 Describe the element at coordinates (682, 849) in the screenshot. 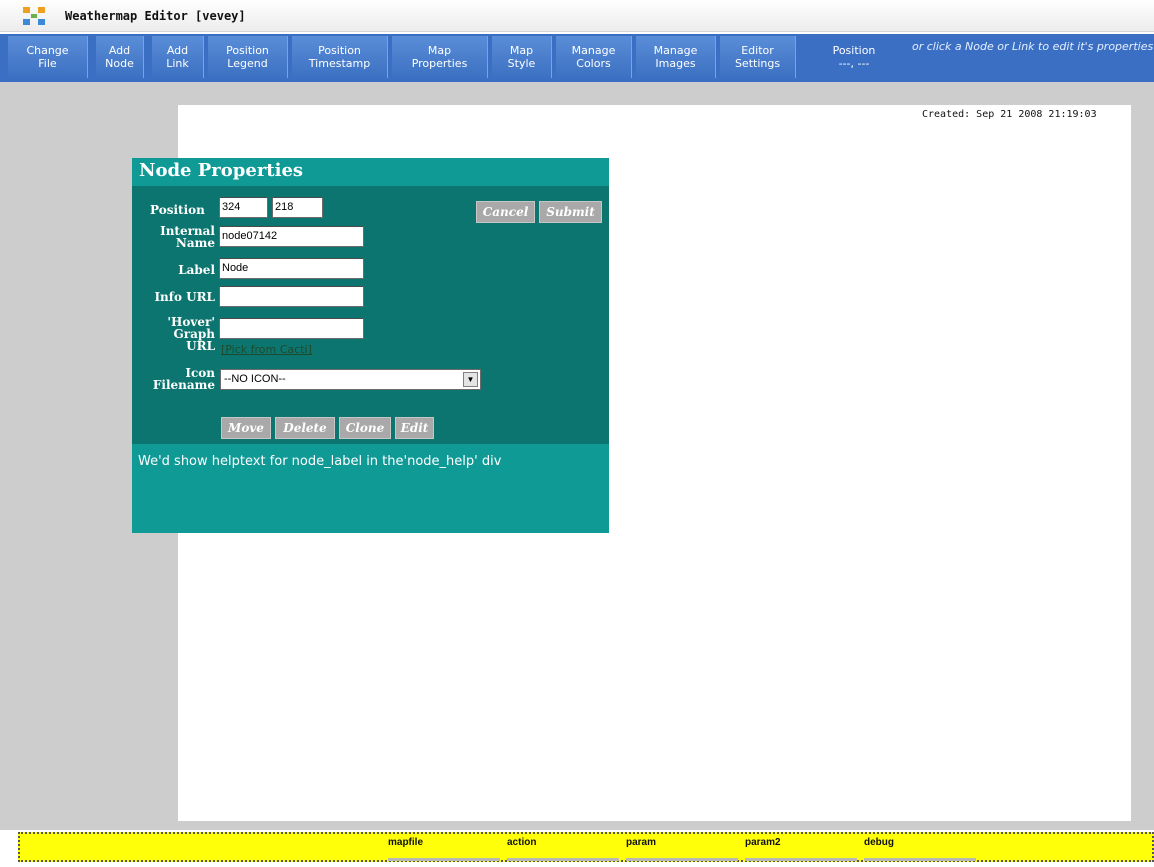

I see `debug-field-param: param` at that location.